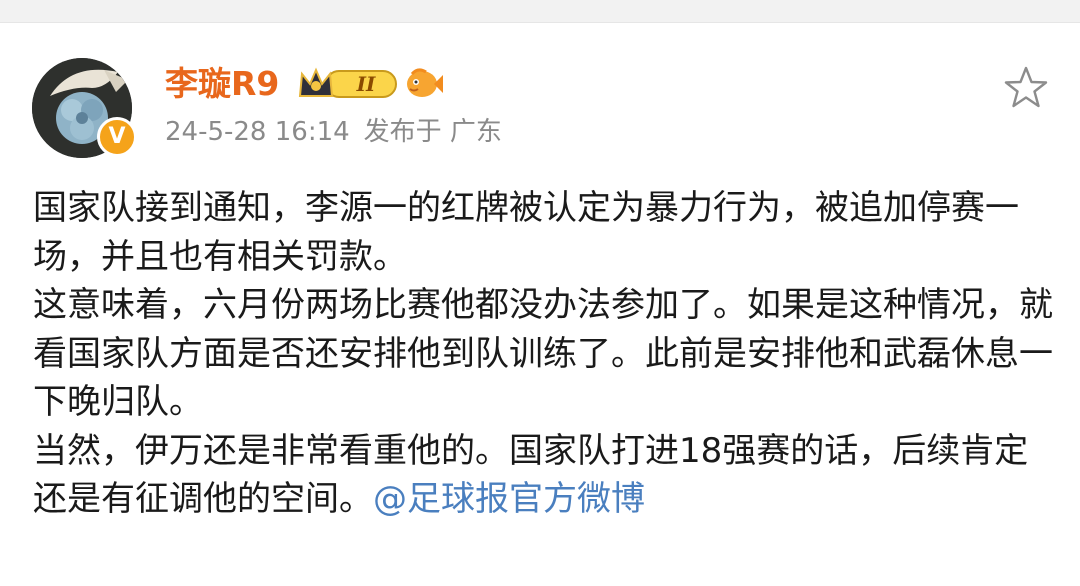 The image size is (1080, 586). What do you see at coordinates (222, 84) in the screenshot?
I see `username: 李璇R9` at bounding box center [222, 84].